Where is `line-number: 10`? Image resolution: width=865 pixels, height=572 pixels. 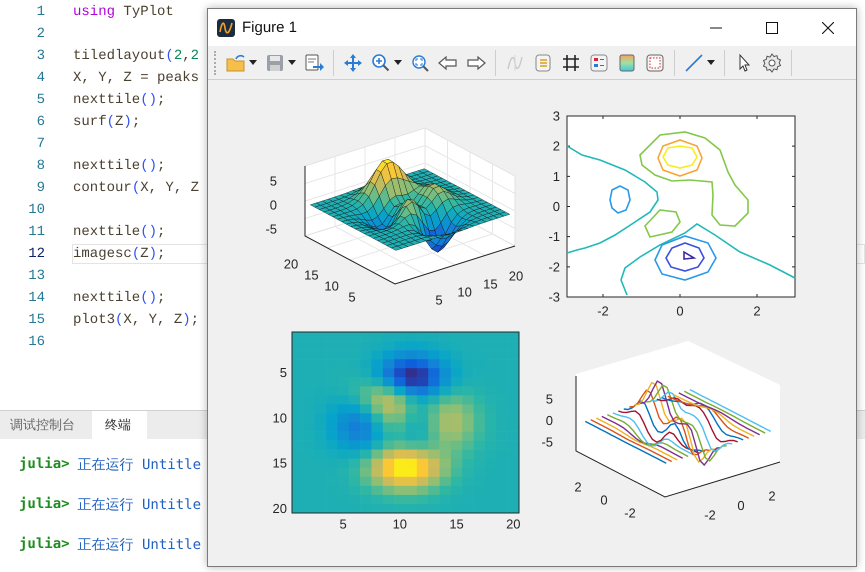
line-number: 10 is located at coordinates (36, 210).